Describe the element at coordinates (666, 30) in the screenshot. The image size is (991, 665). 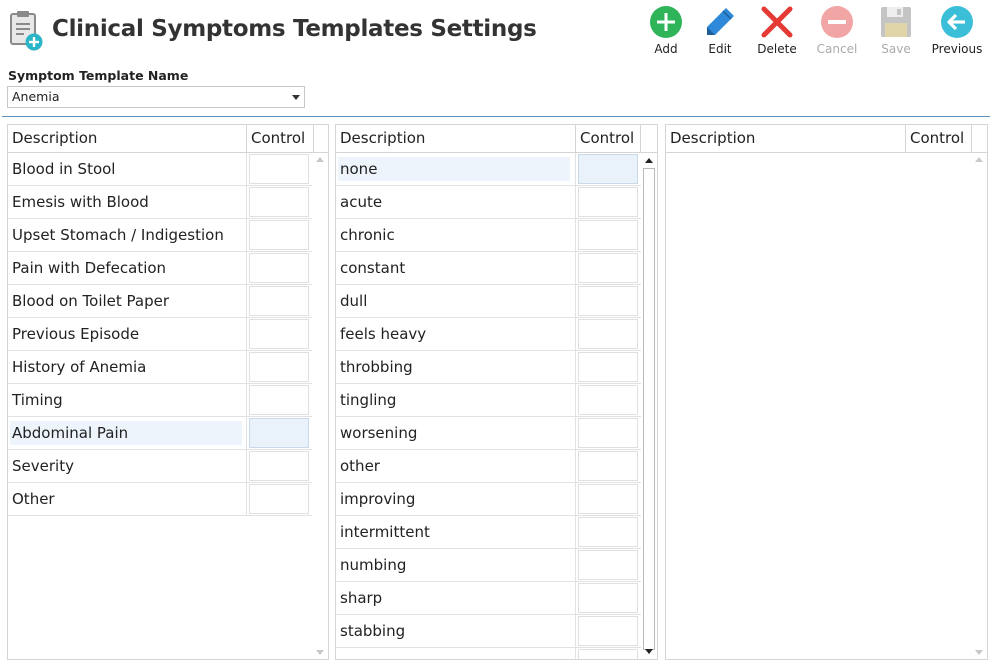
I see `add-button: Add` at that location.